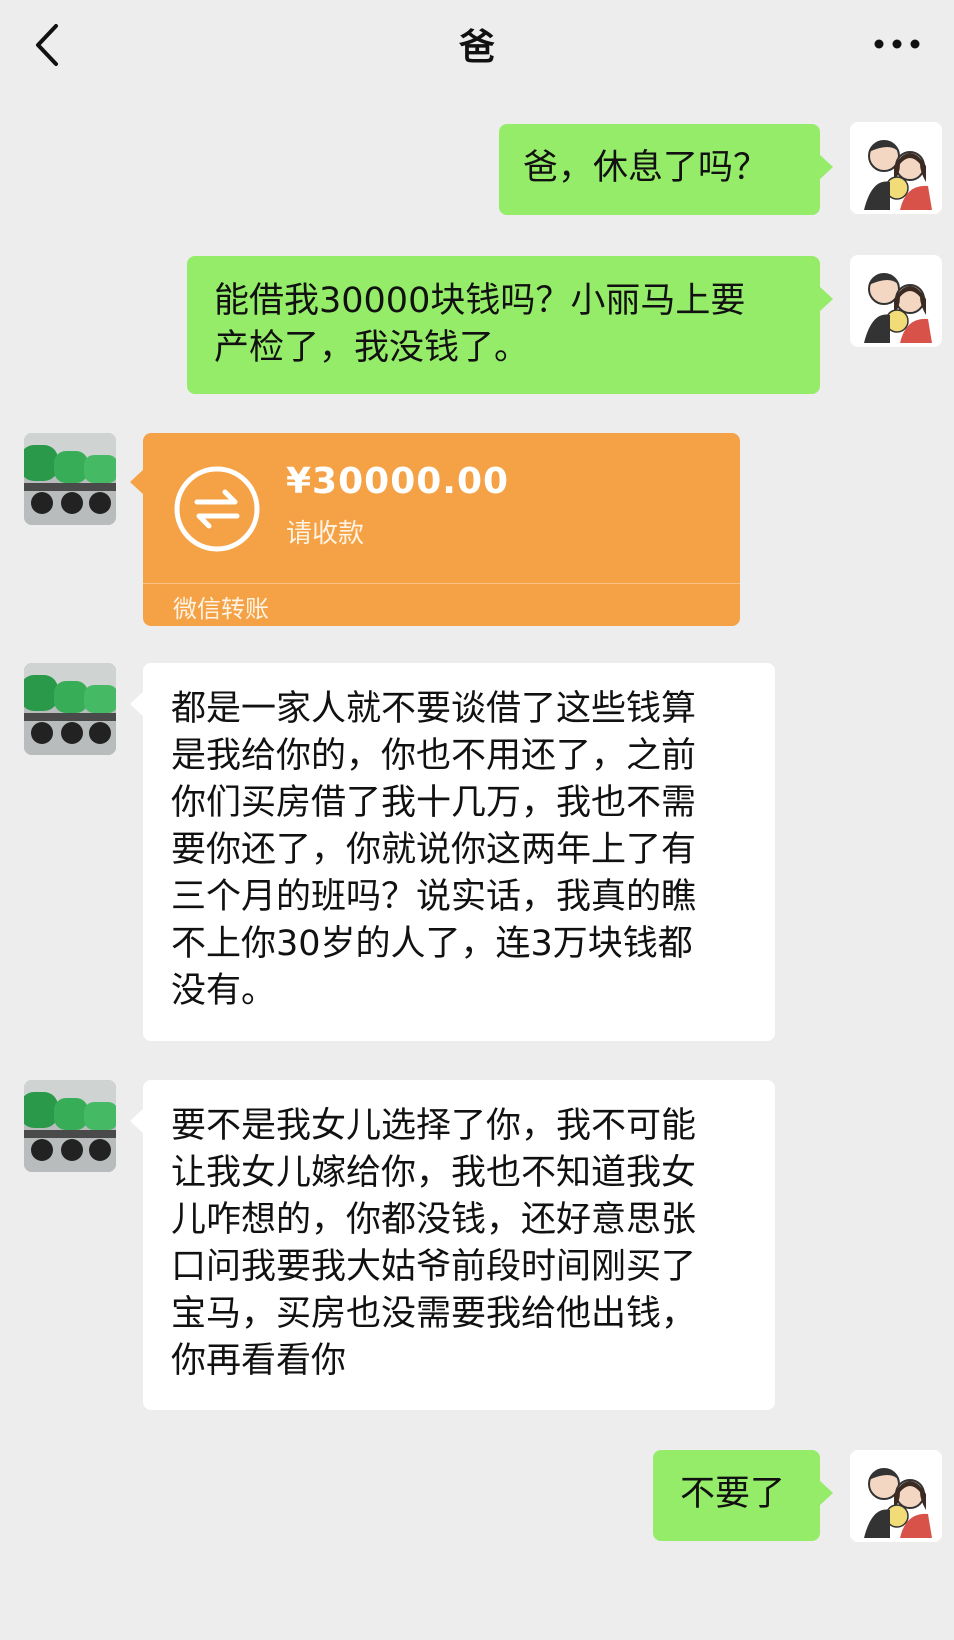  What do you see at coordinates (372, 348) in the screenshot?
I see `message-text-line: 产检了，我没钱了。` at bounding box center [372, 348].